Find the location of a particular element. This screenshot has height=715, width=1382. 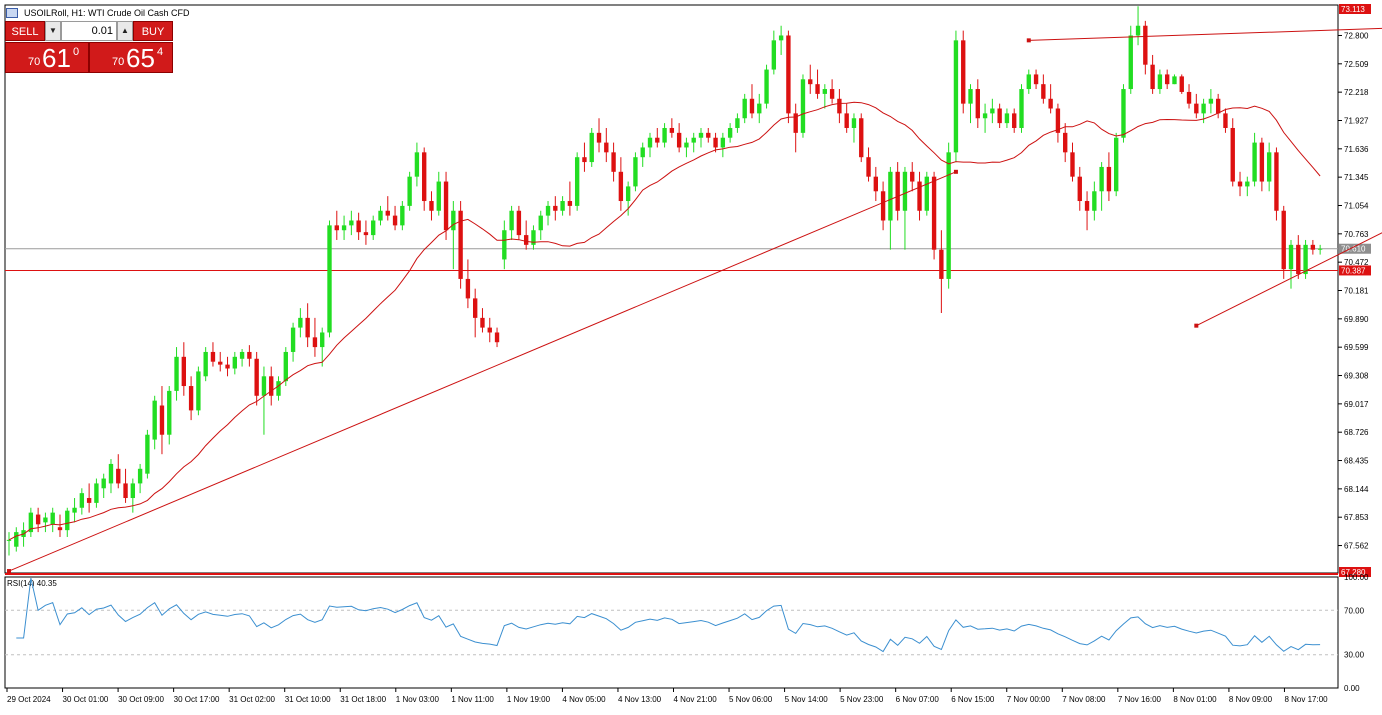

price-axis-label: 68.726 is located at coordinates (1356, 432).